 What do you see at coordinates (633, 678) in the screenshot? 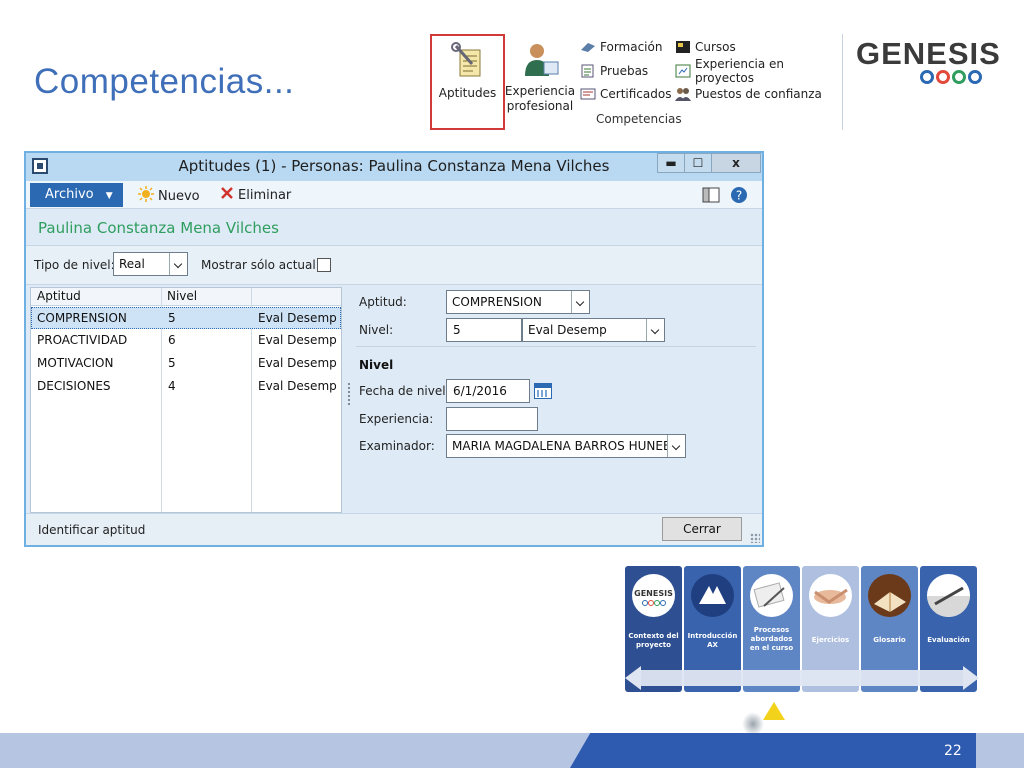
I see `arrow-left-icon` at bounding box center [633, 678].